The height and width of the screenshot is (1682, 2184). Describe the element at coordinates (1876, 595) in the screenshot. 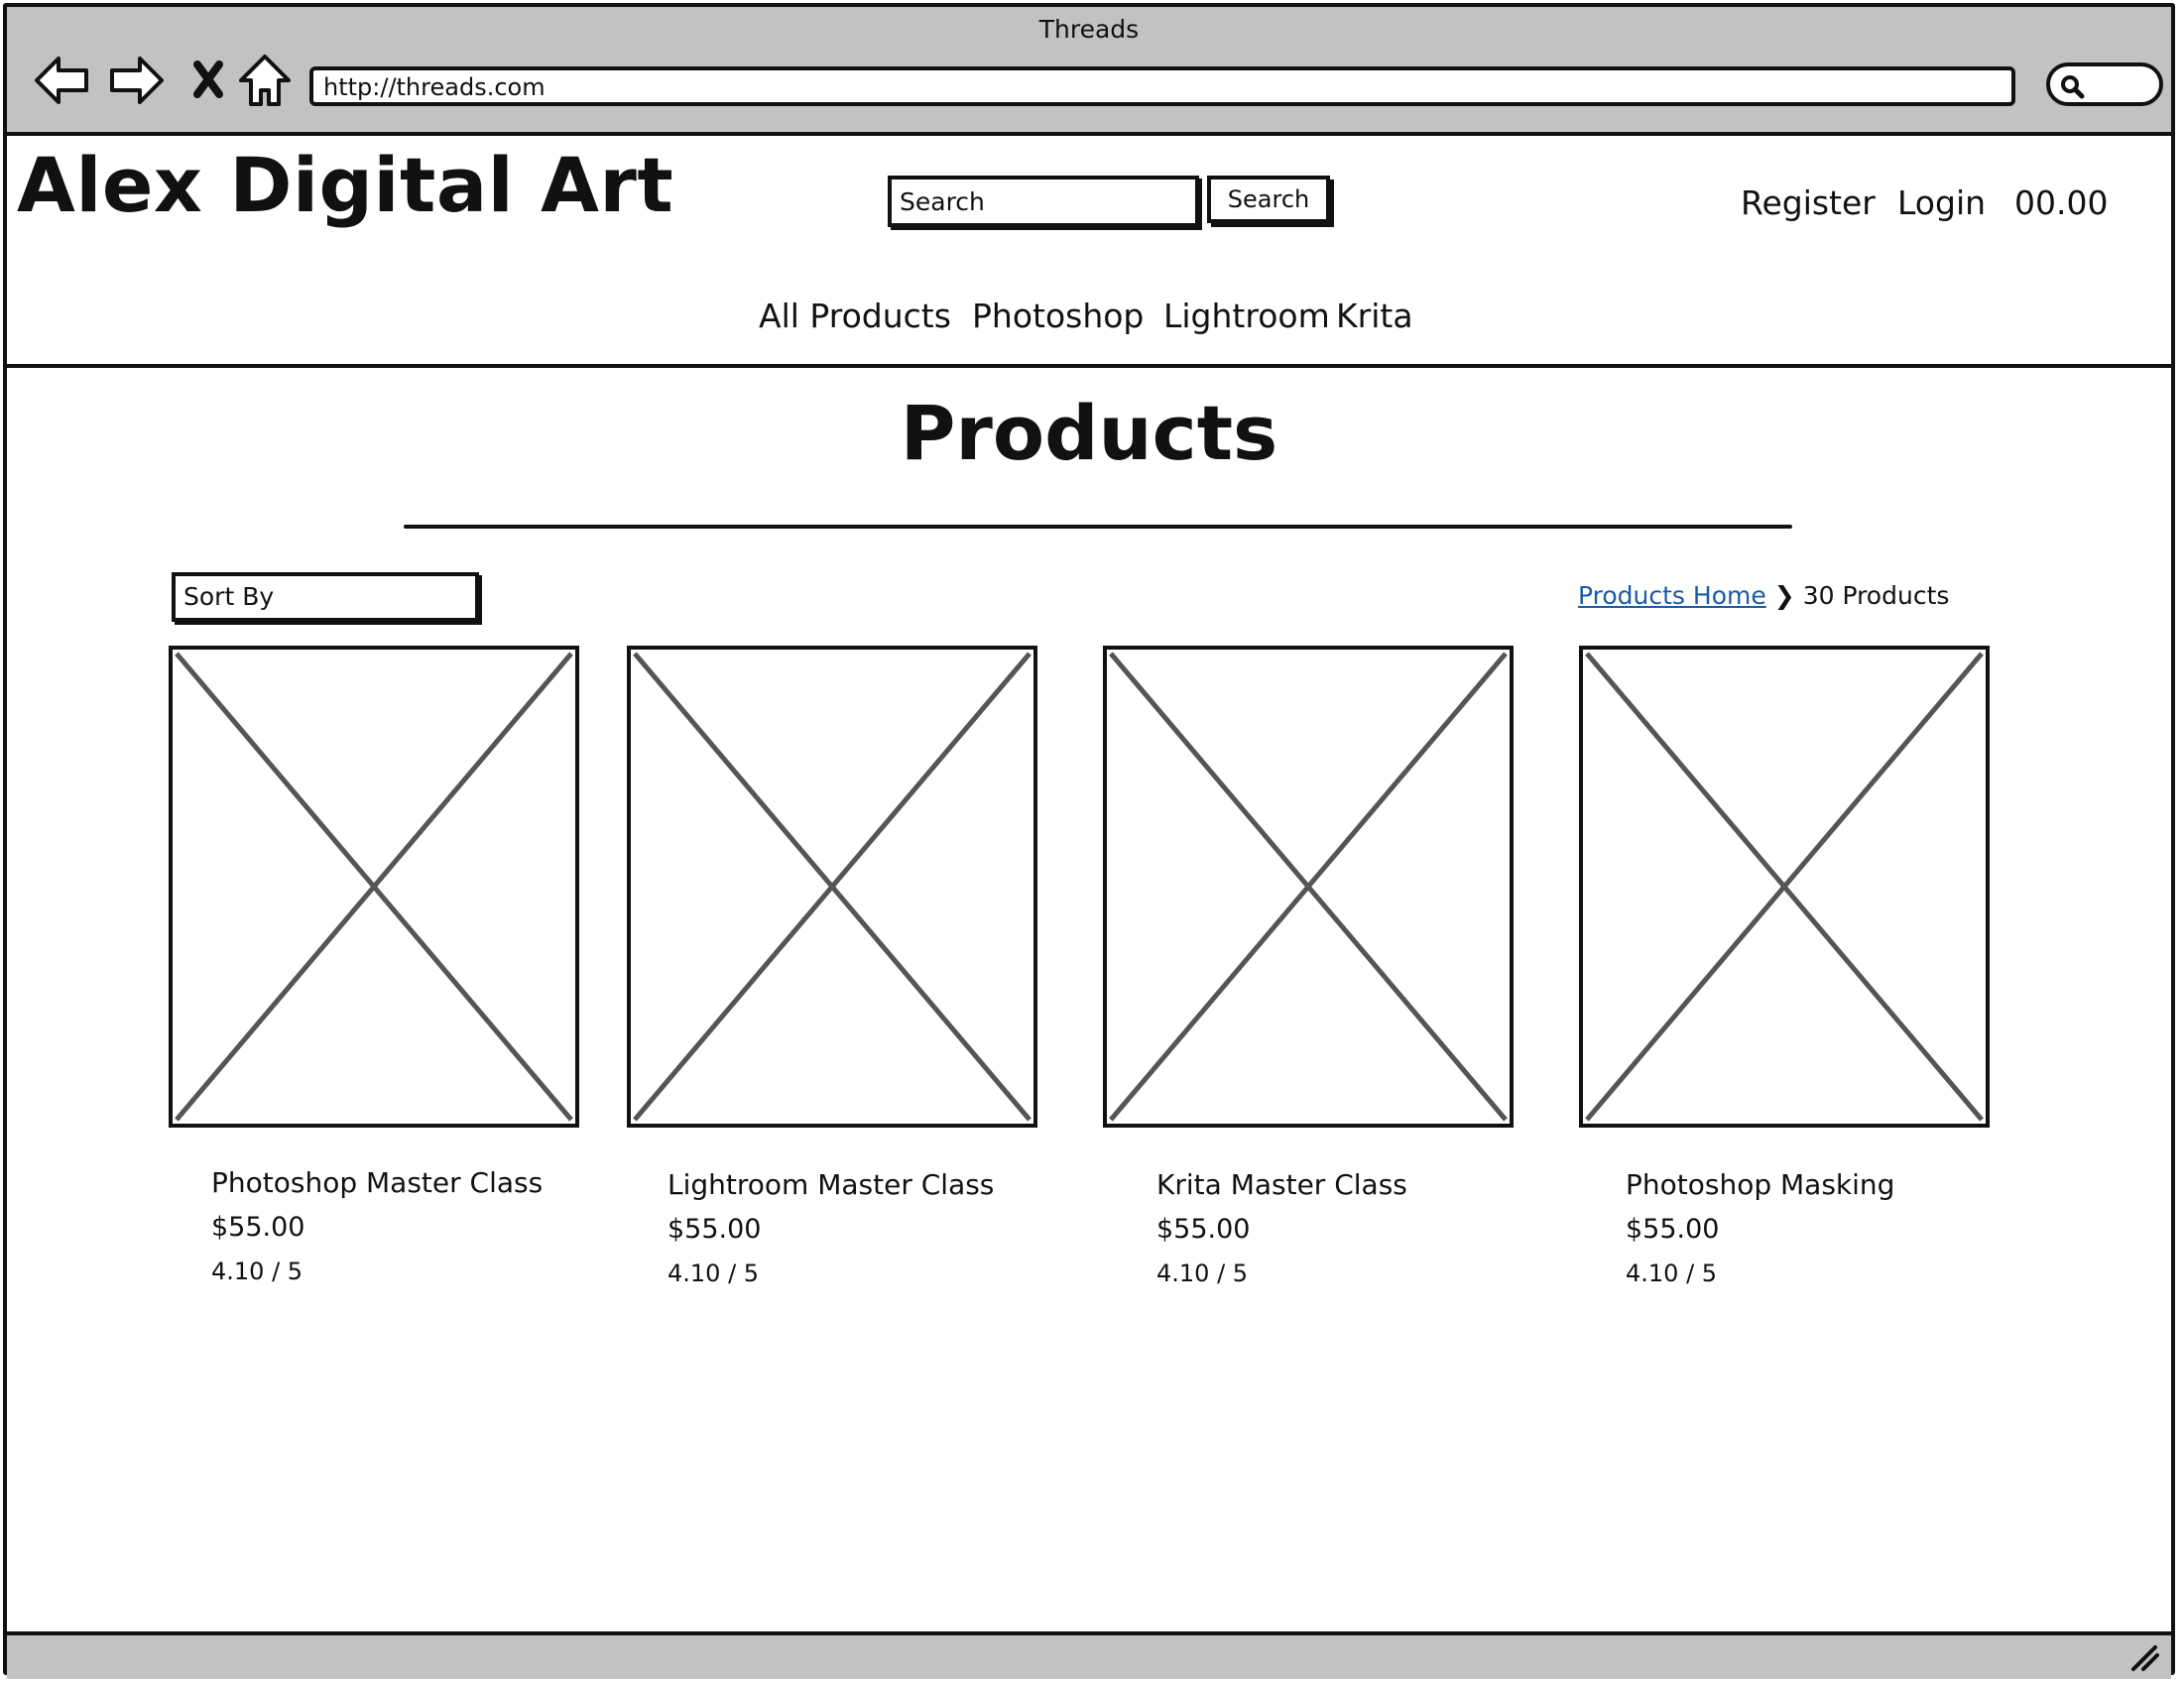

I see `breadcrumb-product-count: 30 Products` at that location.